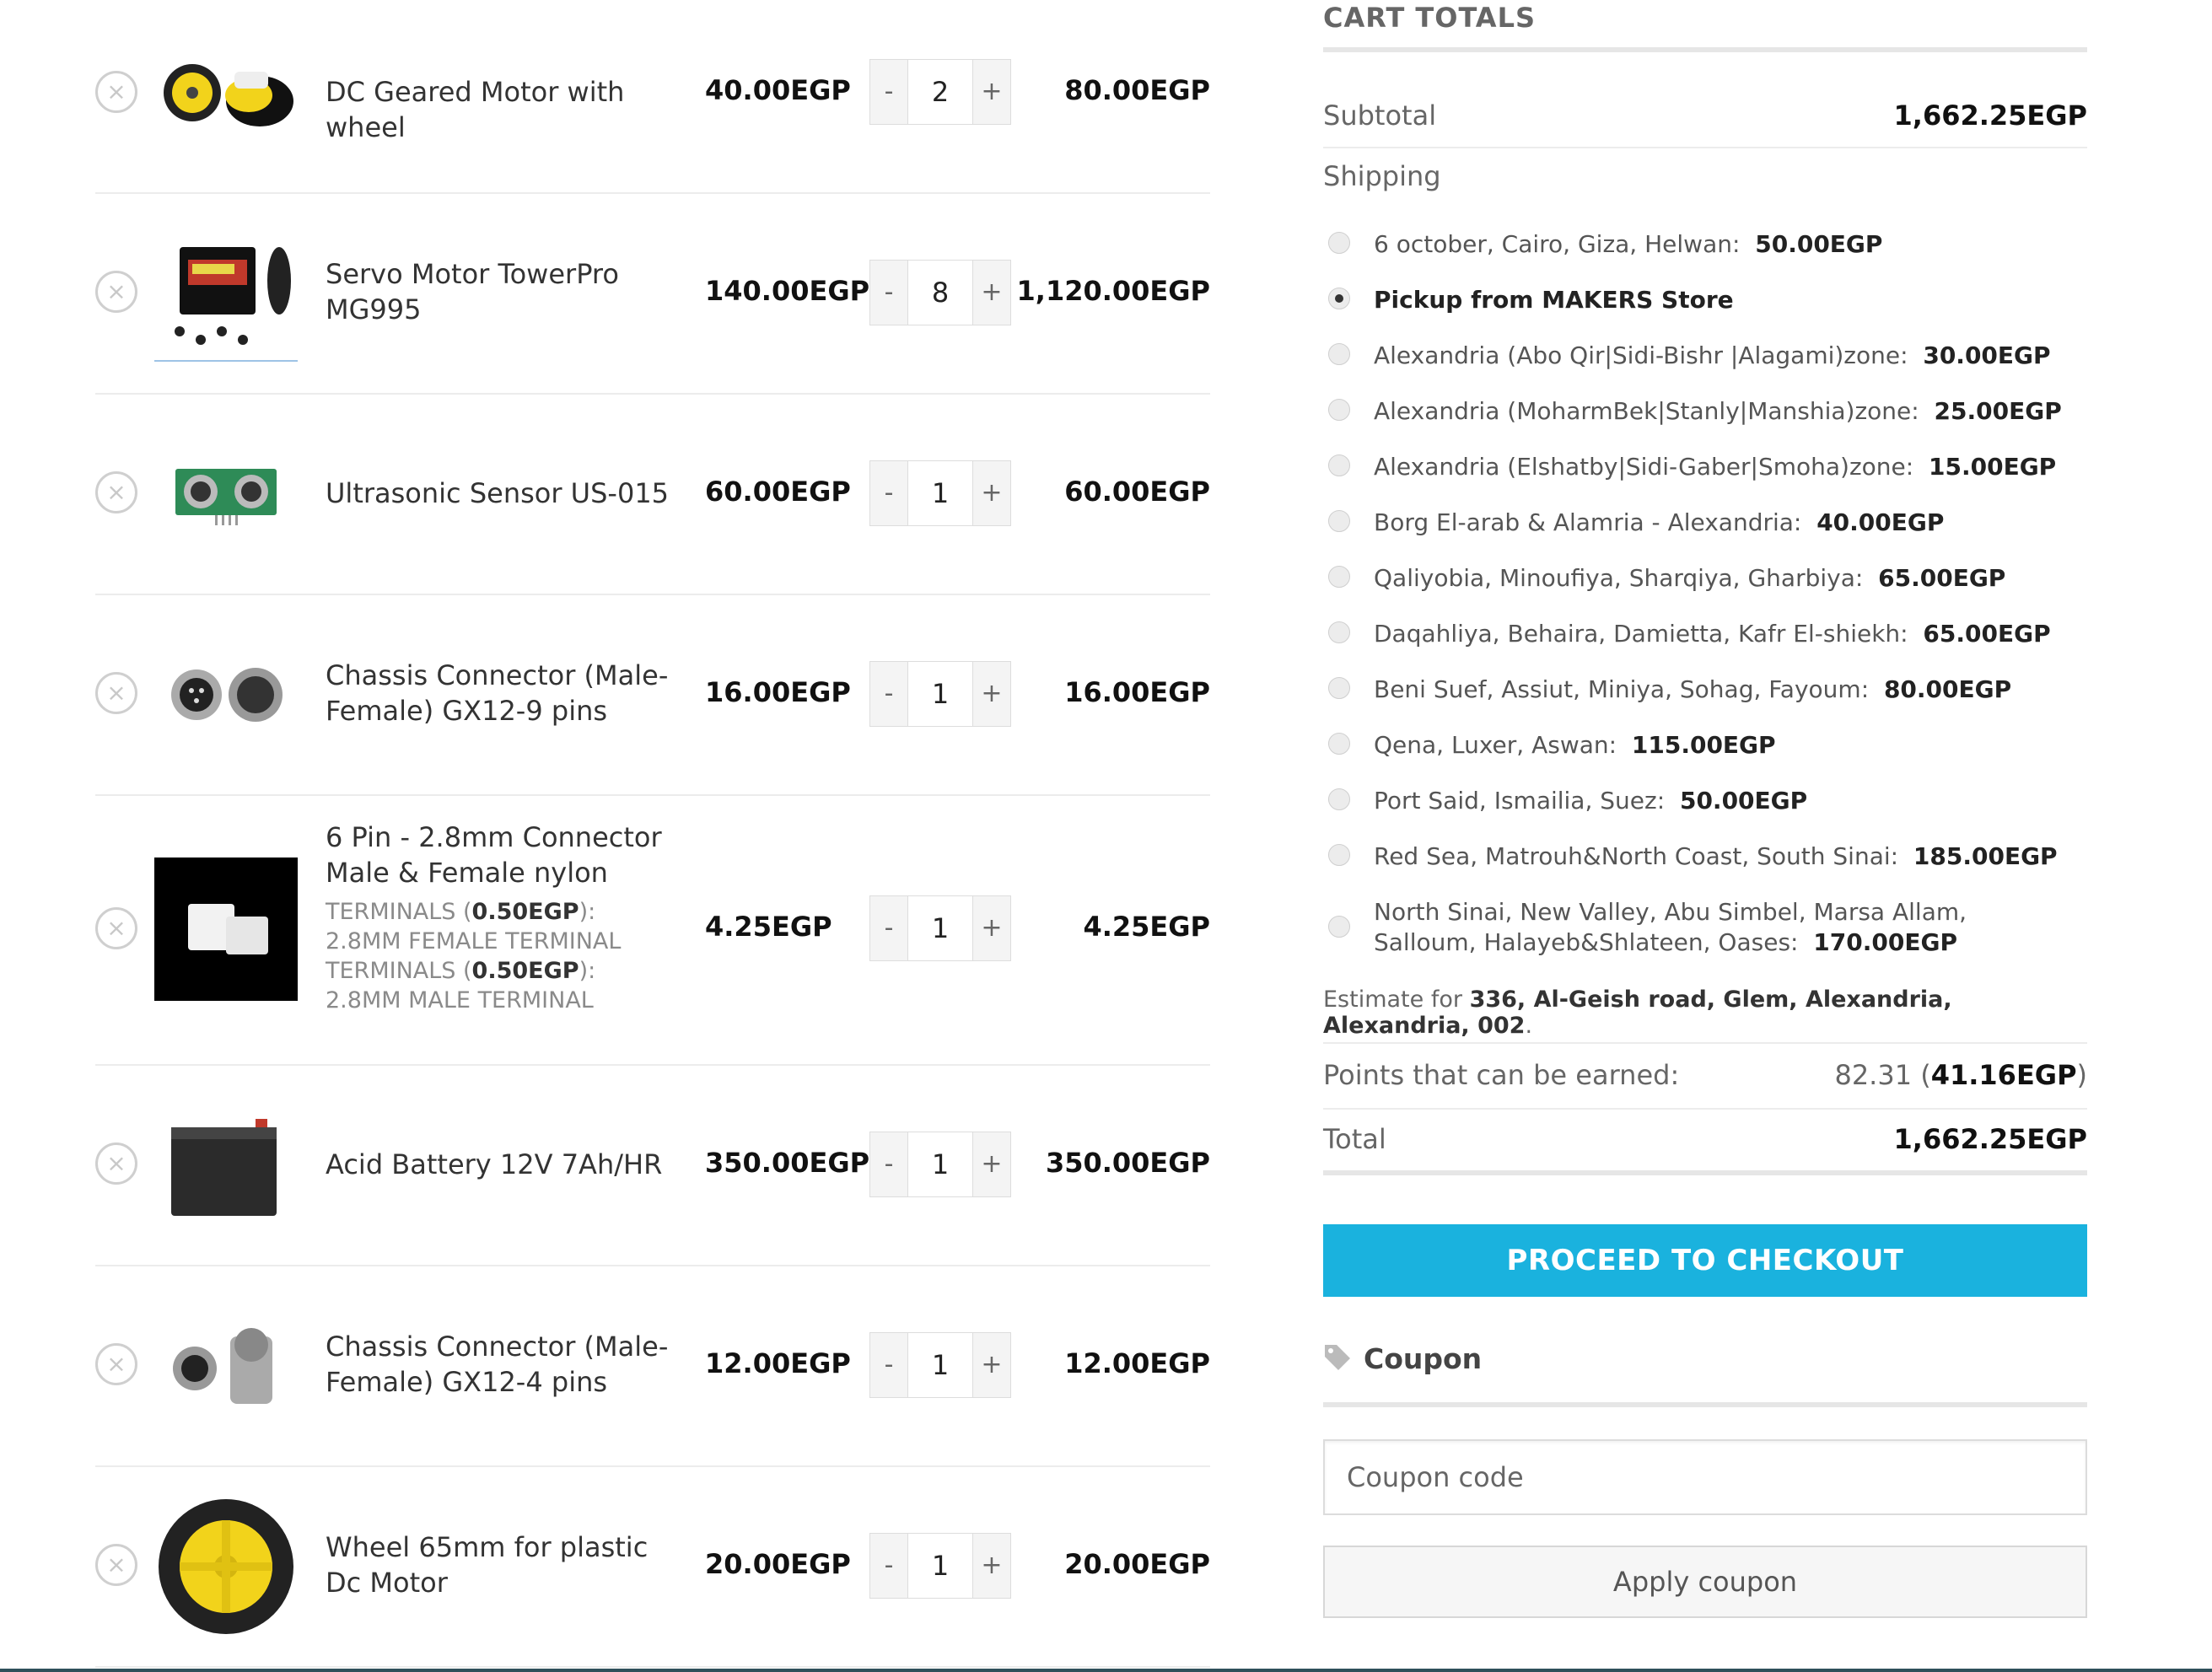 This screenshot has height=1672, width=2212. I want to click on qty-input: 2, so click(940, 92).